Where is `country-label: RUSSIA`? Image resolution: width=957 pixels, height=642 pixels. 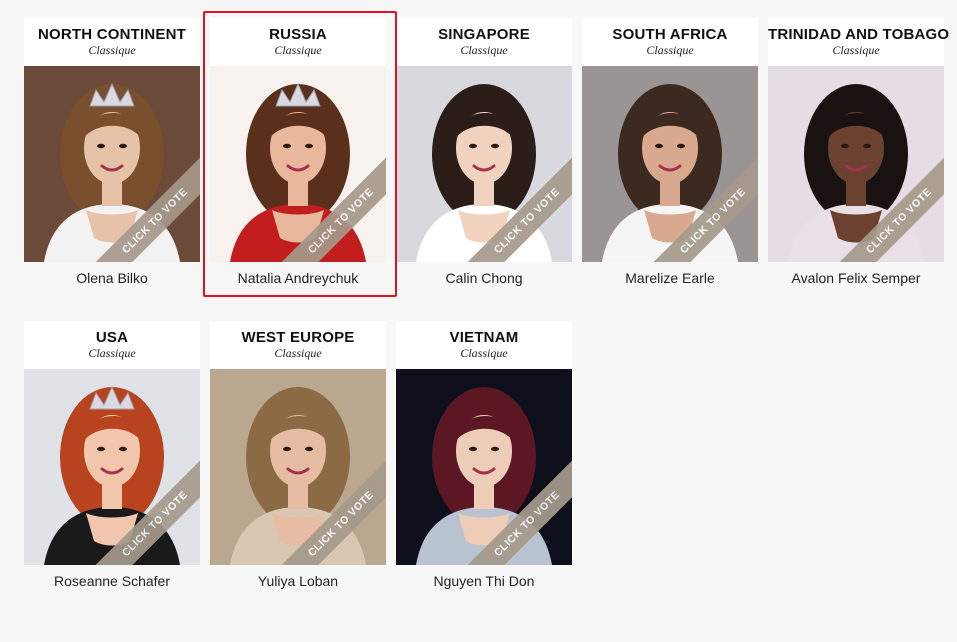 country-label: RUSSIA is located at coordinates (298, 34).